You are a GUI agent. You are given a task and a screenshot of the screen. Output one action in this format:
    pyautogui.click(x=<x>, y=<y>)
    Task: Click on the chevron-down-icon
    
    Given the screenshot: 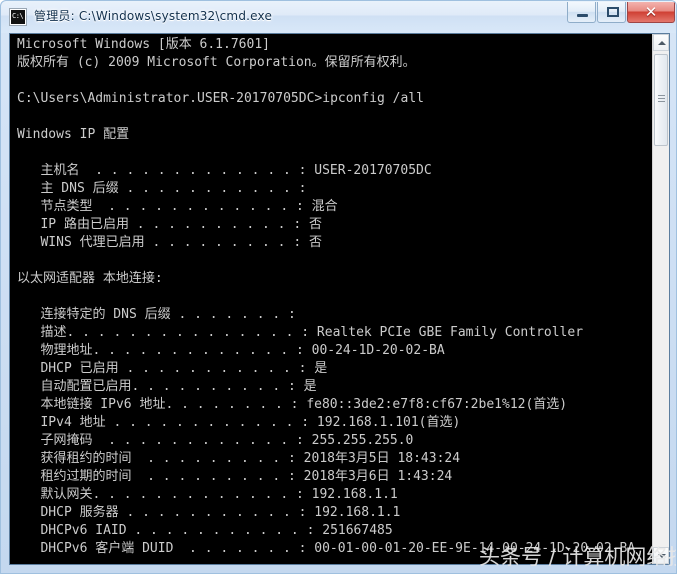 What is the action you would take?
    pyautogui.click(x=662, y=556)
    